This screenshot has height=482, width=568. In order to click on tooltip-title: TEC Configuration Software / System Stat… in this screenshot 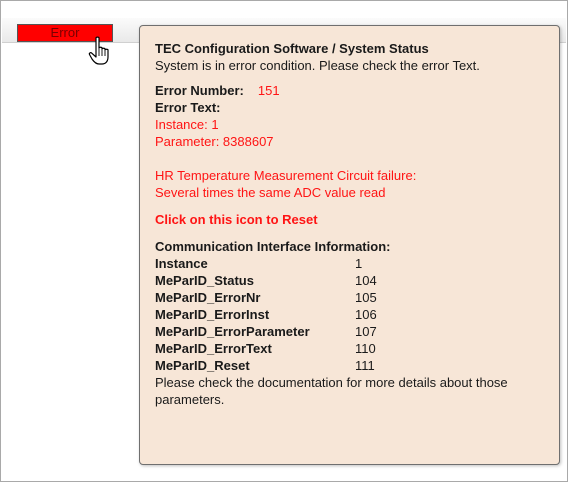, I will do `click(292, 48)`.